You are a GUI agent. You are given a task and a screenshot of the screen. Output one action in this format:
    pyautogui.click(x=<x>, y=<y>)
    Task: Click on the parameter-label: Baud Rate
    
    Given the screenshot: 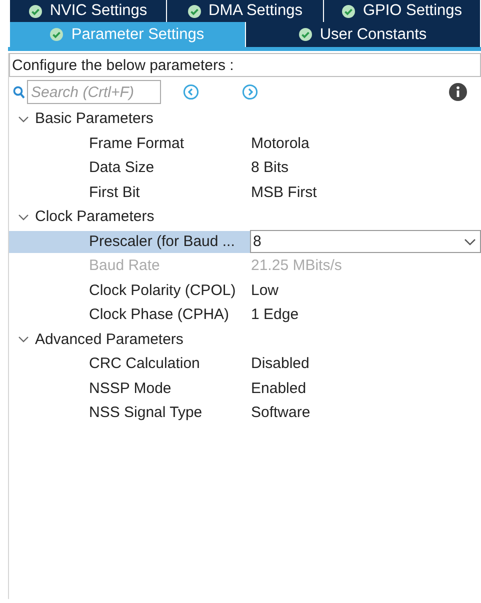 What is the action you would take?
    pyautogui.click(x=124, y=266)
    